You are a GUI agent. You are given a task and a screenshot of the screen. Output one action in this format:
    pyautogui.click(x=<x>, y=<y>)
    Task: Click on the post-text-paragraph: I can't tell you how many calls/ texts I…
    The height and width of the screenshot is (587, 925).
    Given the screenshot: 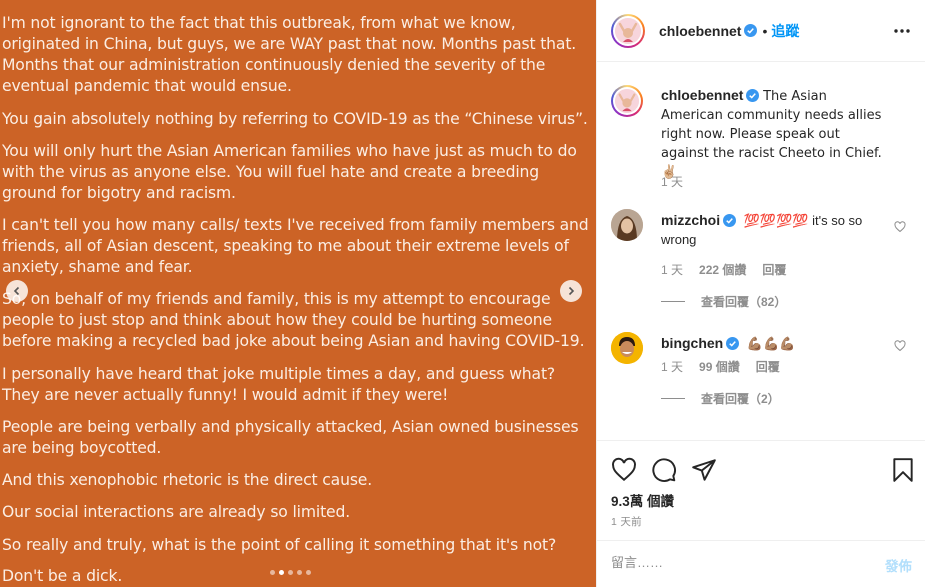 What is the action you would take?
    pyautogui.click(x=295, y=246)
    